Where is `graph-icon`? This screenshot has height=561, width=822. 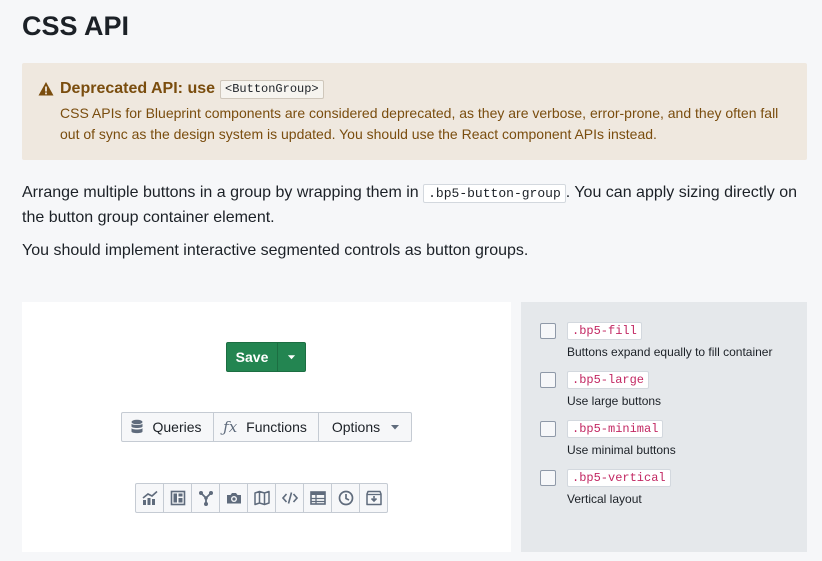 graph-icon is located at coordinates (205, 498).